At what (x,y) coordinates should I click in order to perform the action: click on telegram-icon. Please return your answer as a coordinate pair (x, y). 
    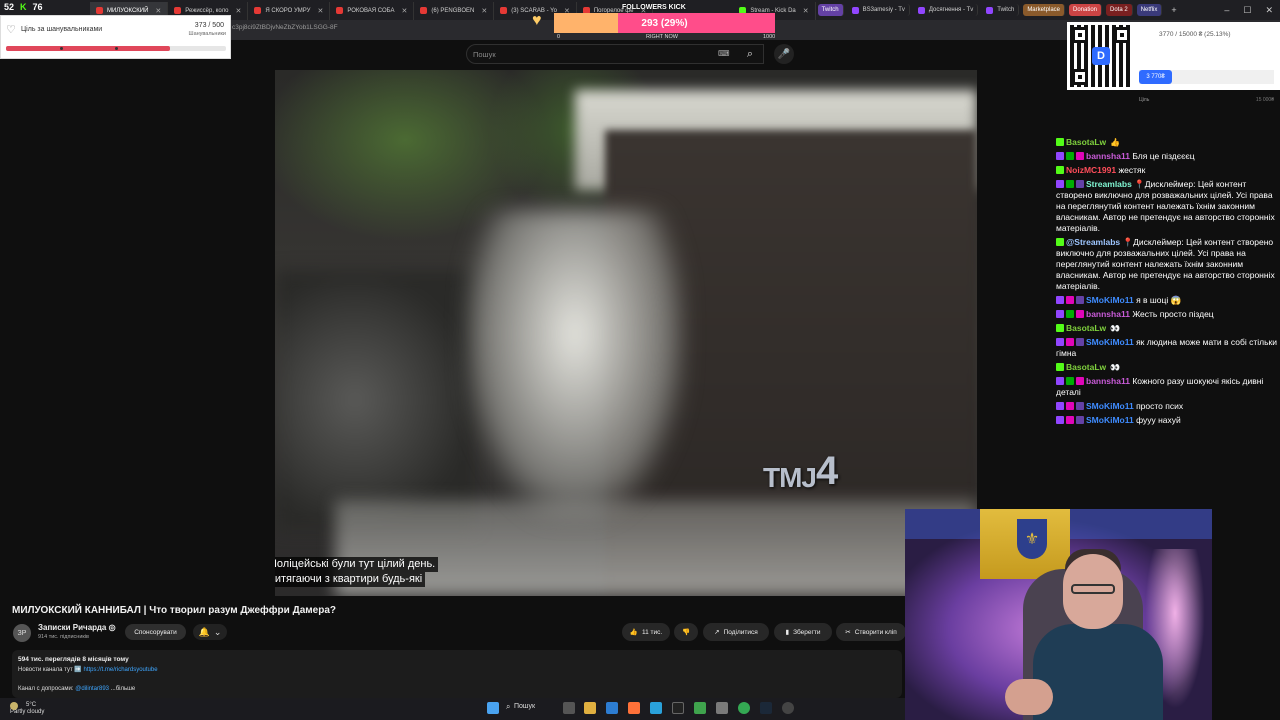
    Looking at the image, I should click on (656, 708).